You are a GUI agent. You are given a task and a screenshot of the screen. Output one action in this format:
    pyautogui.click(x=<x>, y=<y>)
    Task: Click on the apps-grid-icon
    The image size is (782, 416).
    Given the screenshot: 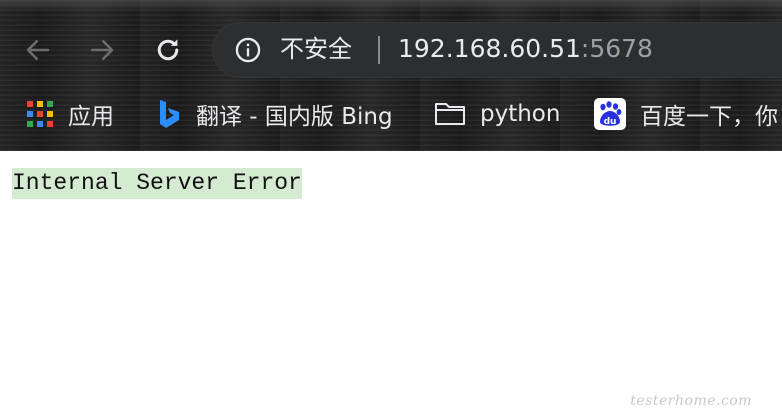 What is the action you would take?
    pyautogui.click(x=40, y=114)
    